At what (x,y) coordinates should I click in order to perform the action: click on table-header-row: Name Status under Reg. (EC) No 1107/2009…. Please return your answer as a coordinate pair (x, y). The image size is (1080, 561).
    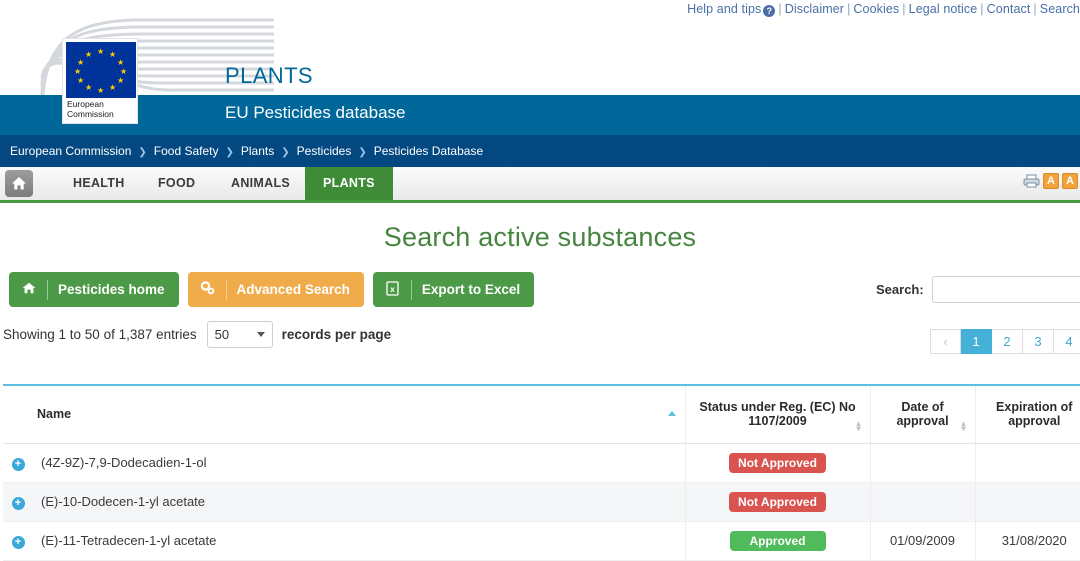
    Looking at the image, I should click on (541, 414).